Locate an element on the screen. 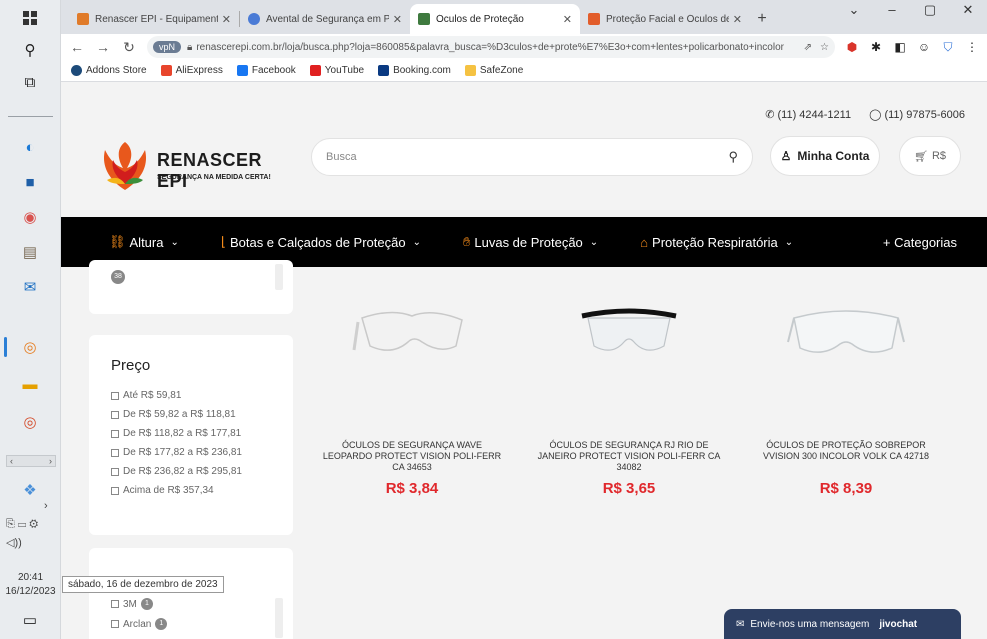  nav-item-luvas: ✋︎ Luvas de Proteção ⌄ is located at coordinates (530, 242).